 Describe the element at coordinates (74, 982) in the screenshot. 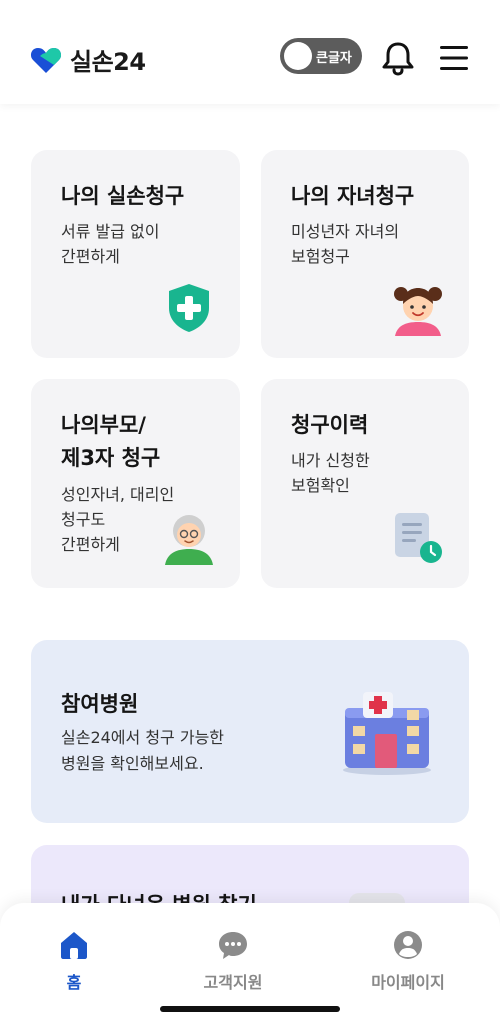

I see `tab-label: 홈` at that location.